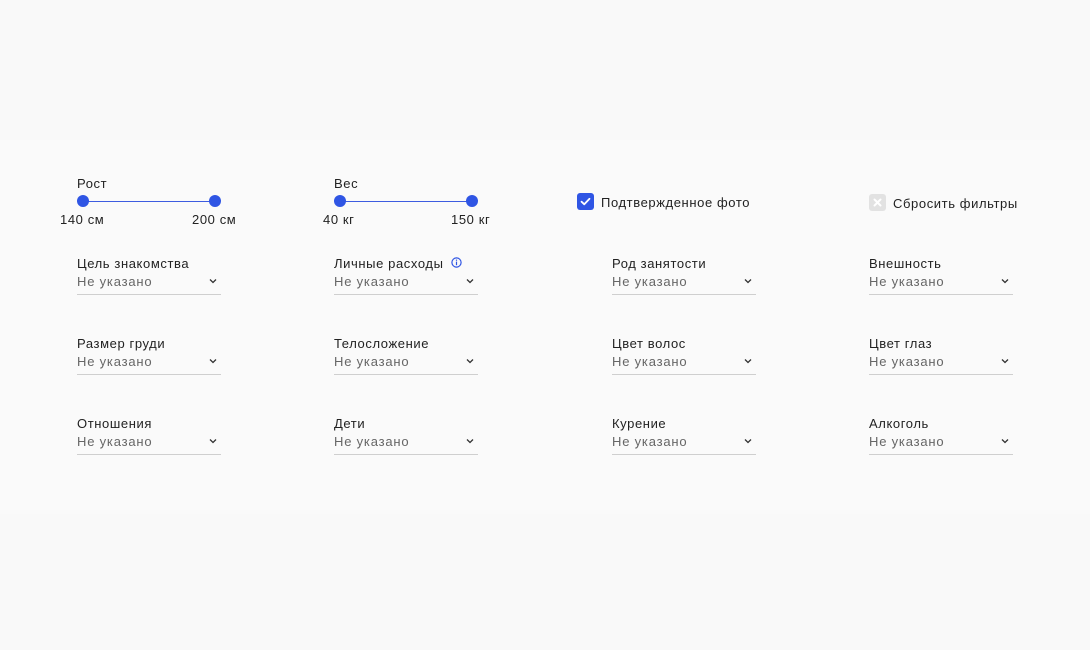  I want to click on filter-label-eye-color: Цвет глаз, so click(901, 343).